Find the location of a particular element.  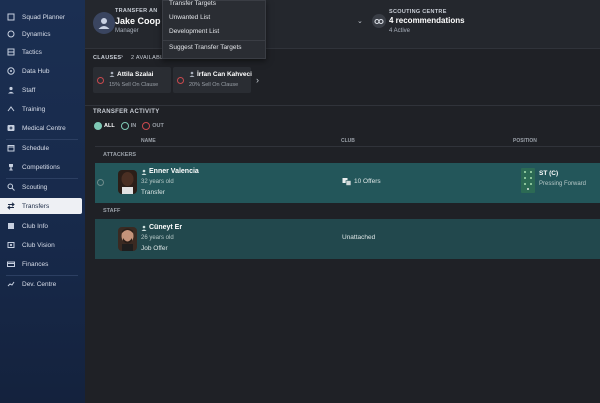

staff-name: Cüneyt Er is located at coordinates (165, 227).